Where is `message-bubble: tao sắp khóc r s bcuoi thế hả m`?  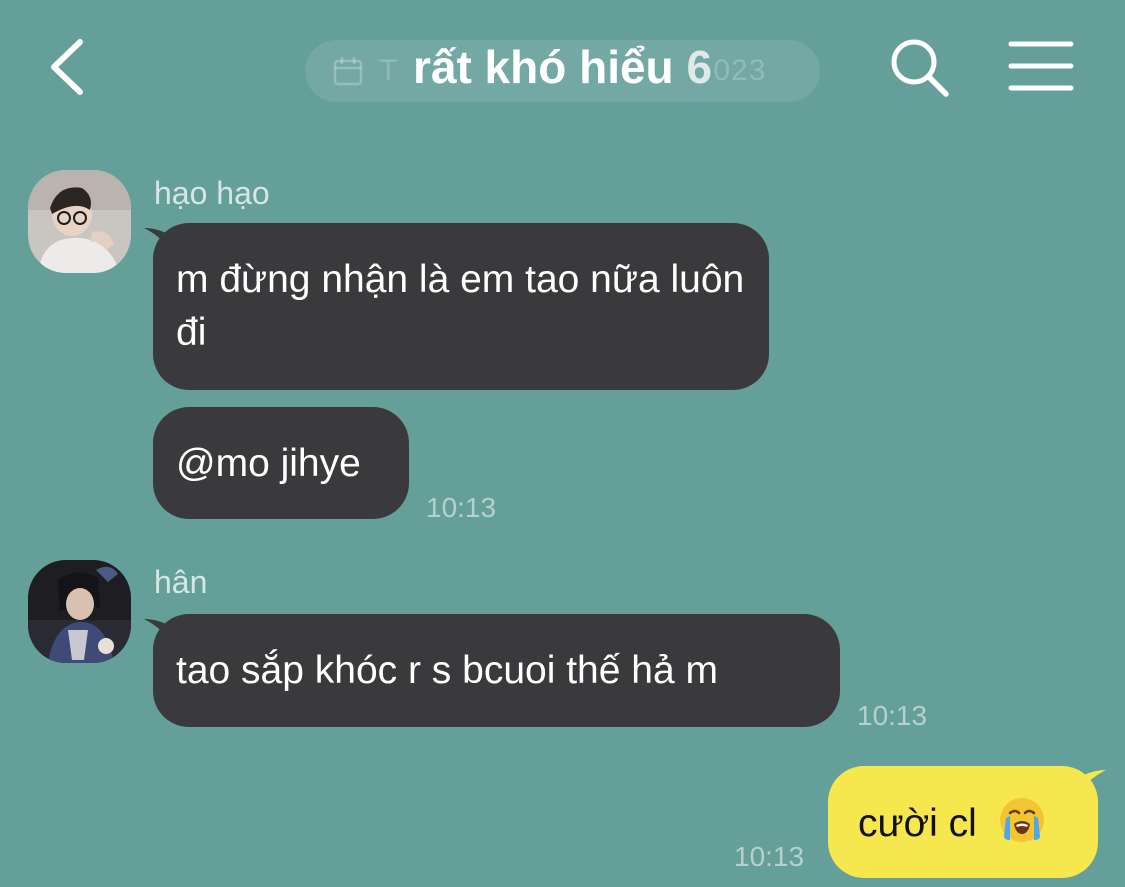
message-bubble: tao sắp khóc r s bcuoi thế hả m is located at coordinates (496, 670).